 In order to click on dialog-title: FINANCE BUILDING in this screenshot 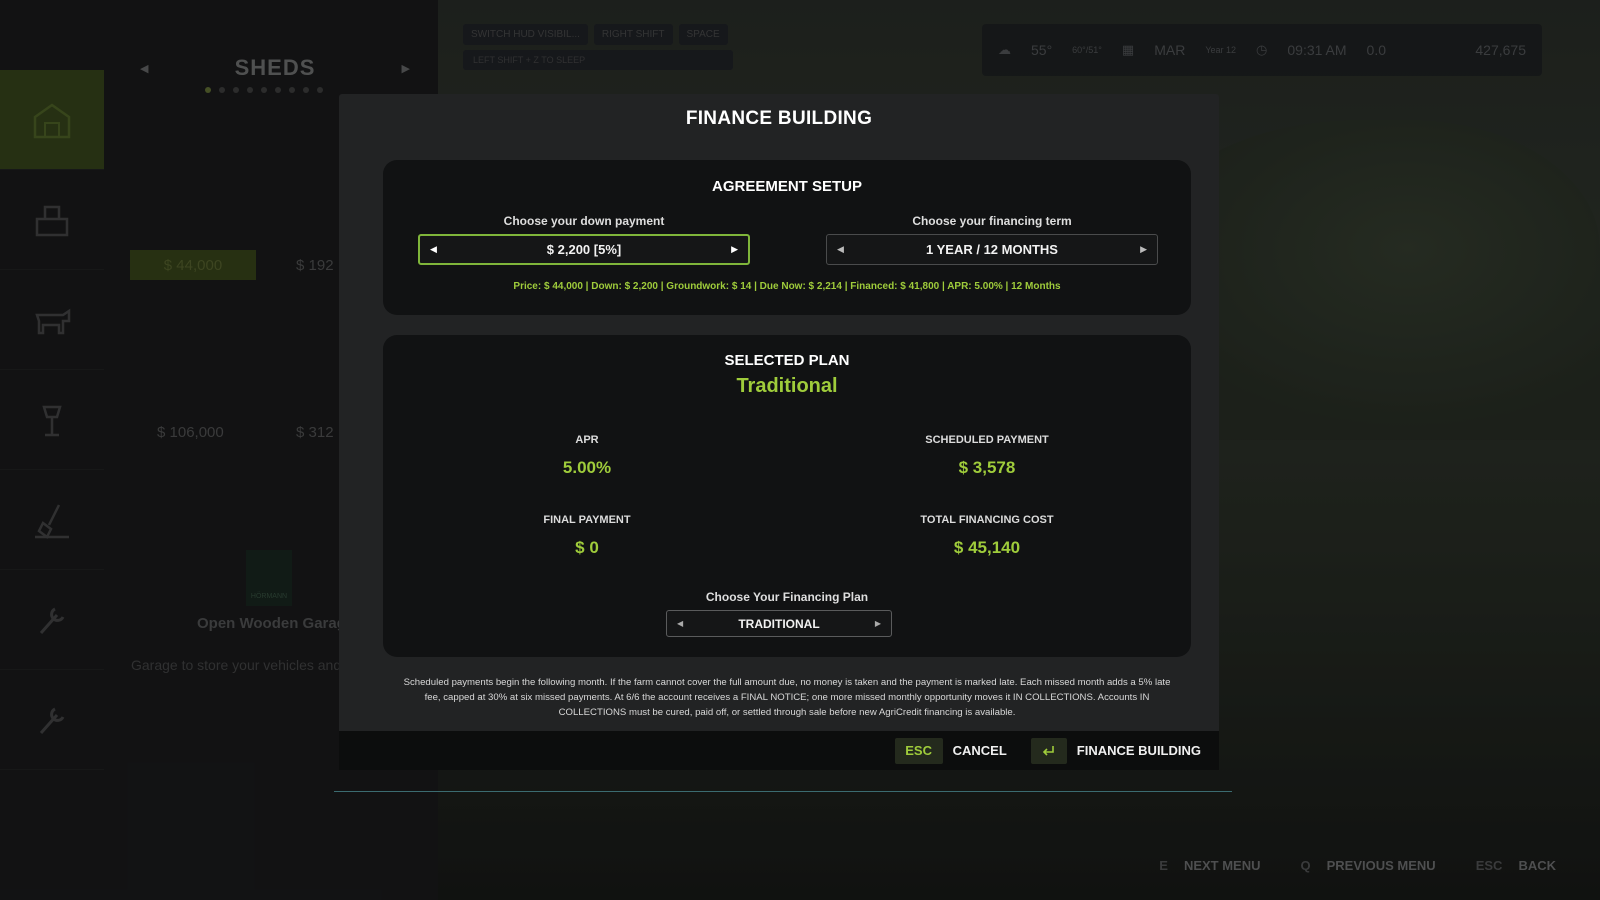, I will do `click(779, 118)`.